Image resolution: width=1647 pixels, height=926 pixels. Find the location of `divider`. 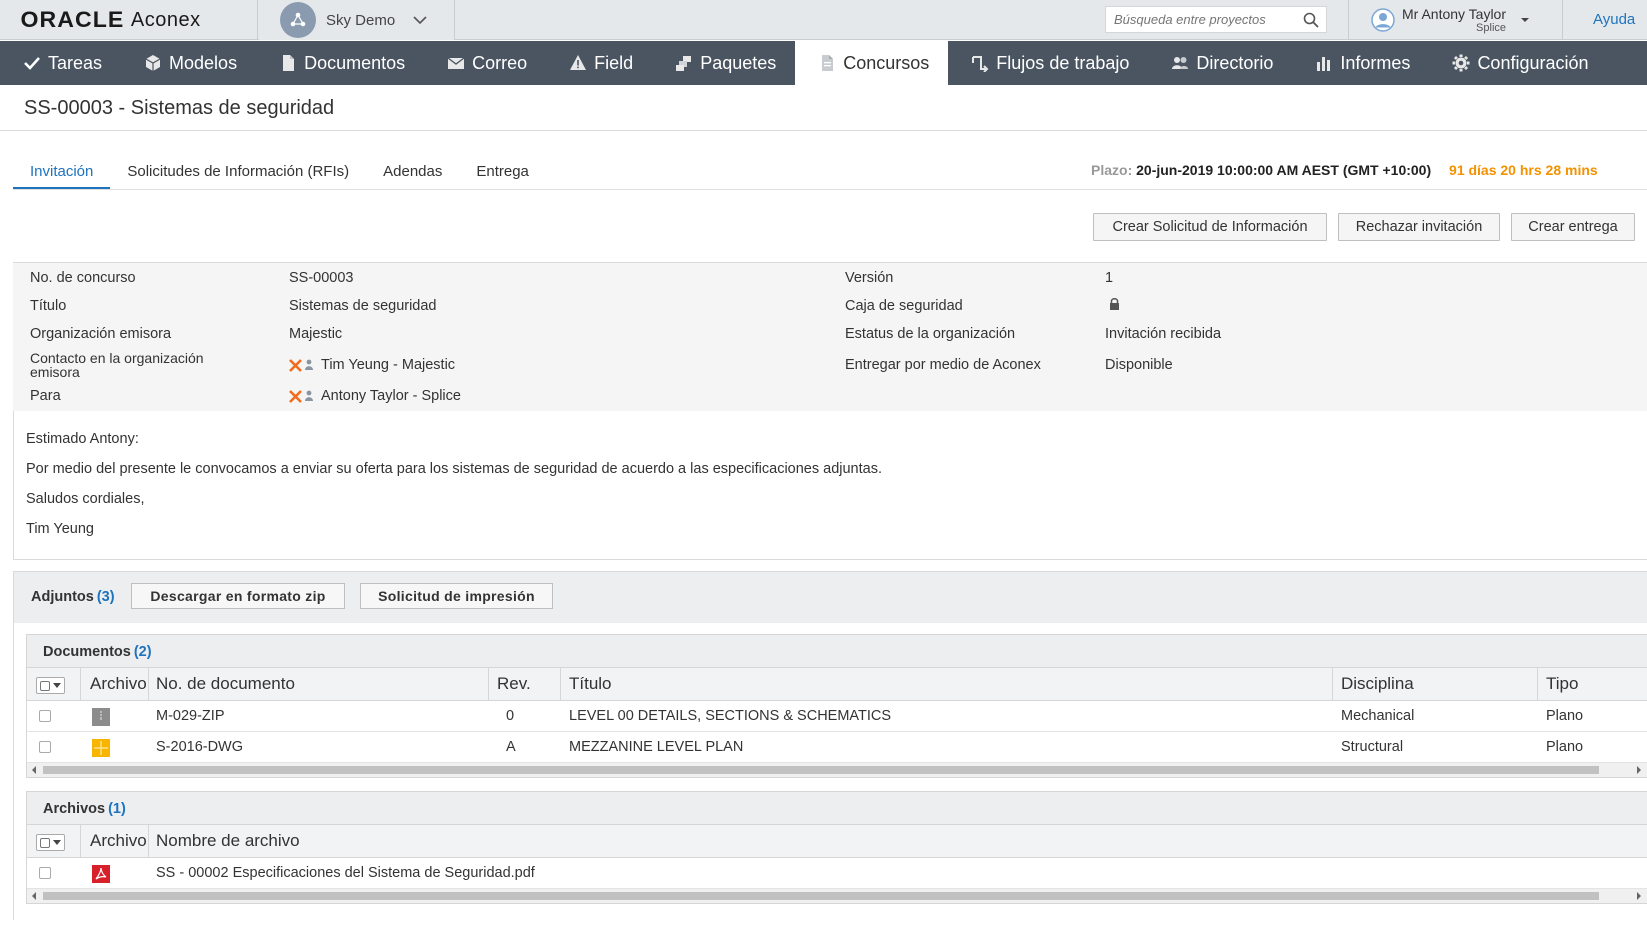

divider is located at coordinates (830, 189).